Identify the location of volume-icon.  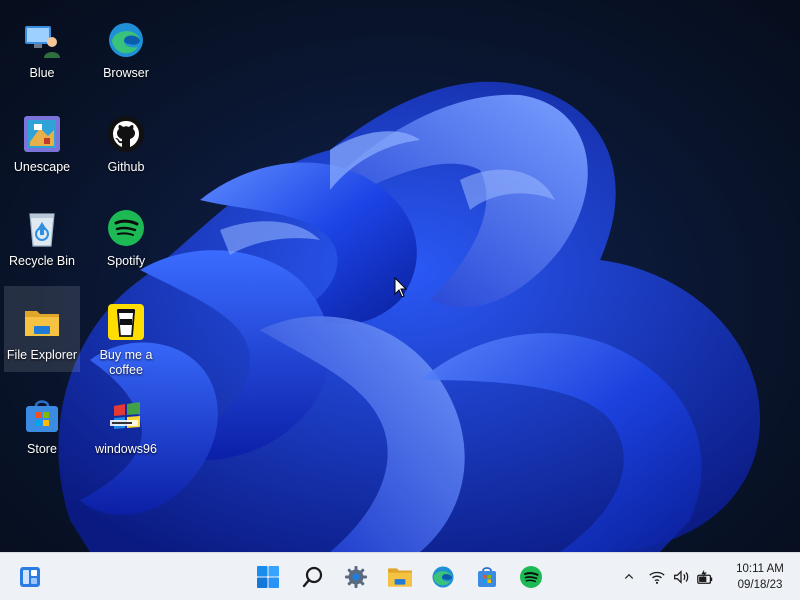
(681, 577).